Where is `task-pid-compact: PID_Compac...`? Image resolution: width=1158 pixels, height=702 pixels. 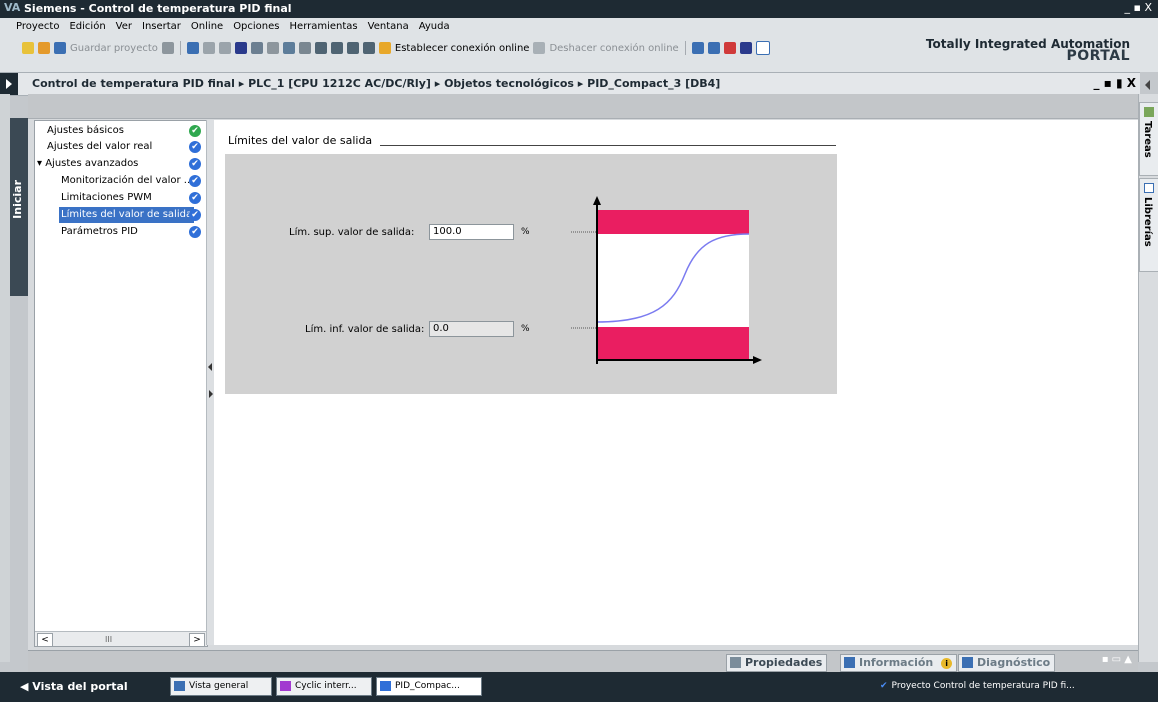 task-pid-compact: PID_Compac... is located at coordinates (429, 686).